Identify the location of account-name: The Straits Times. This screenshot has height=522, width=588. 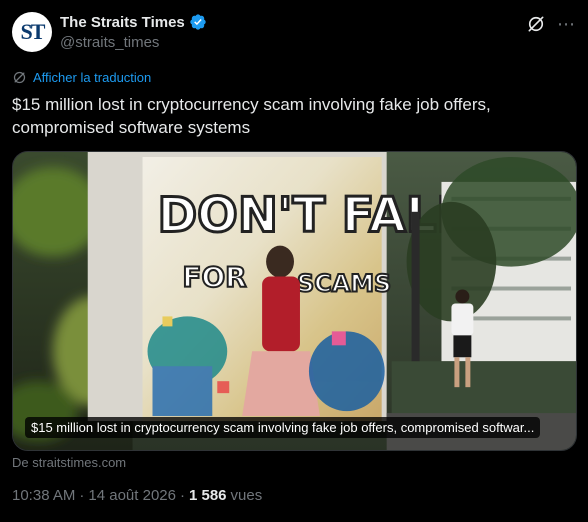
(122, 22).